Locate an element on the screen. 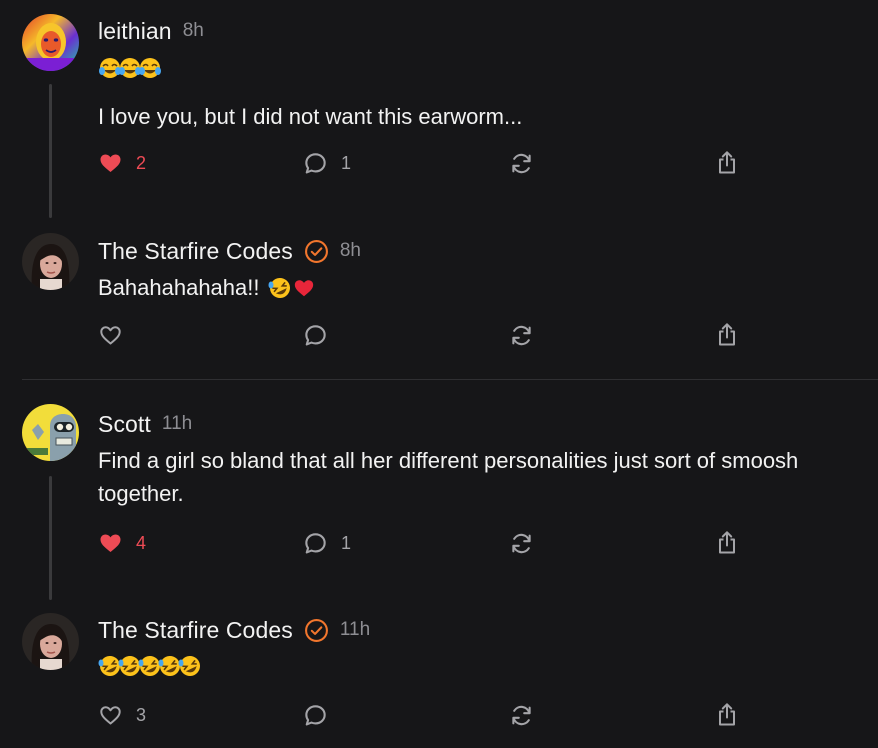 This screenshot has height=748, width=878. comment-header: leithian 8h is located at coordinates (151, 31).